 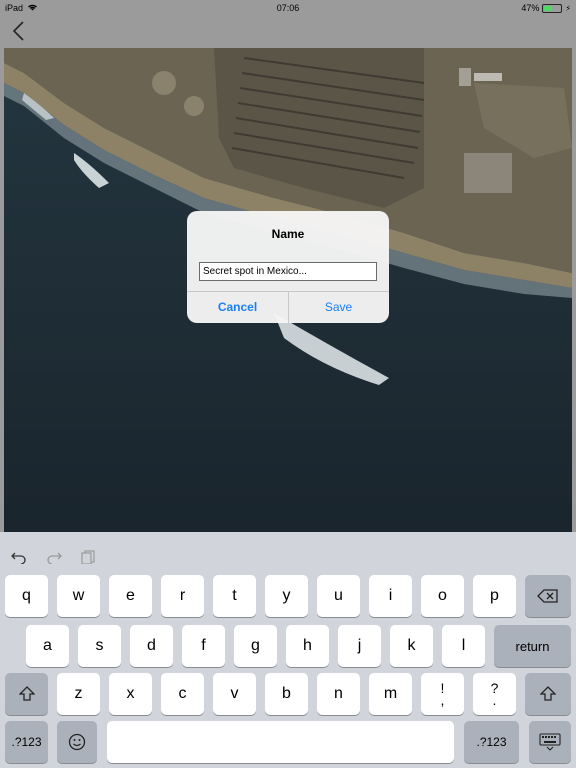 What do you see at coordinates (390, 694) in the screenshot?
I see `key-m: m` at bounding box center [390, 694].